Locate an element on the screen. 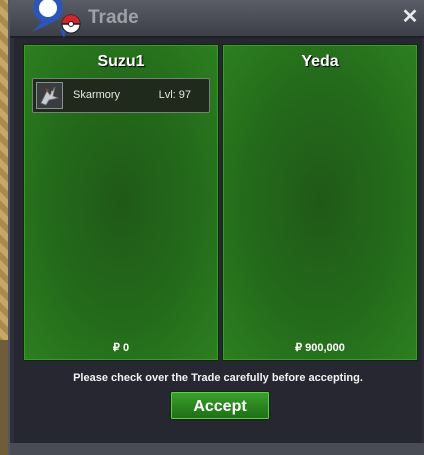 The image size is (424, 455). close-button: ✕ is located at coordinates (410, 17).